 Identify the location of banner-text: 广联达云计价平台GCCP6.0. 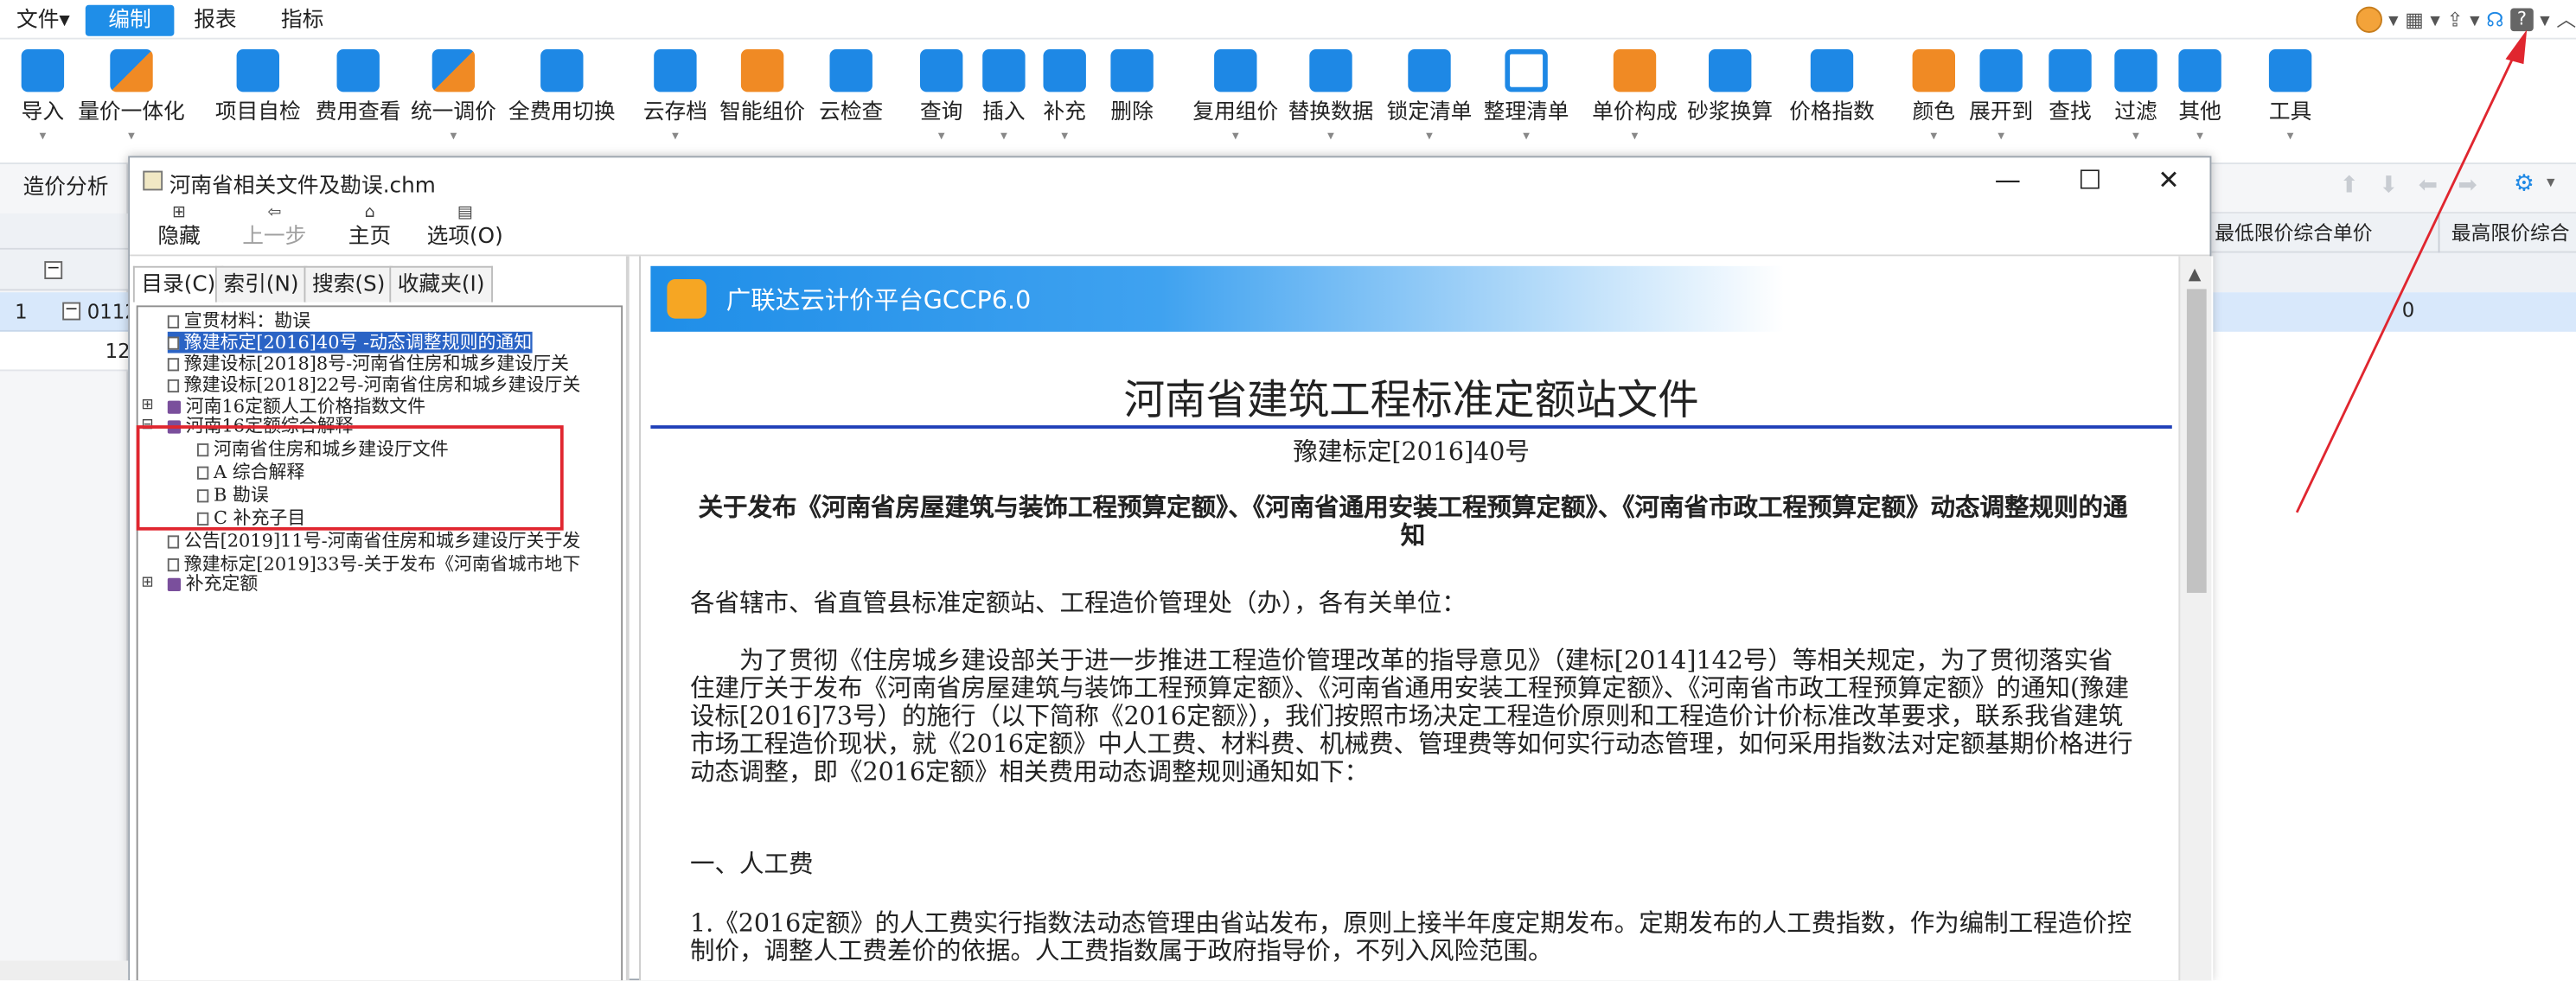
(879, 300).